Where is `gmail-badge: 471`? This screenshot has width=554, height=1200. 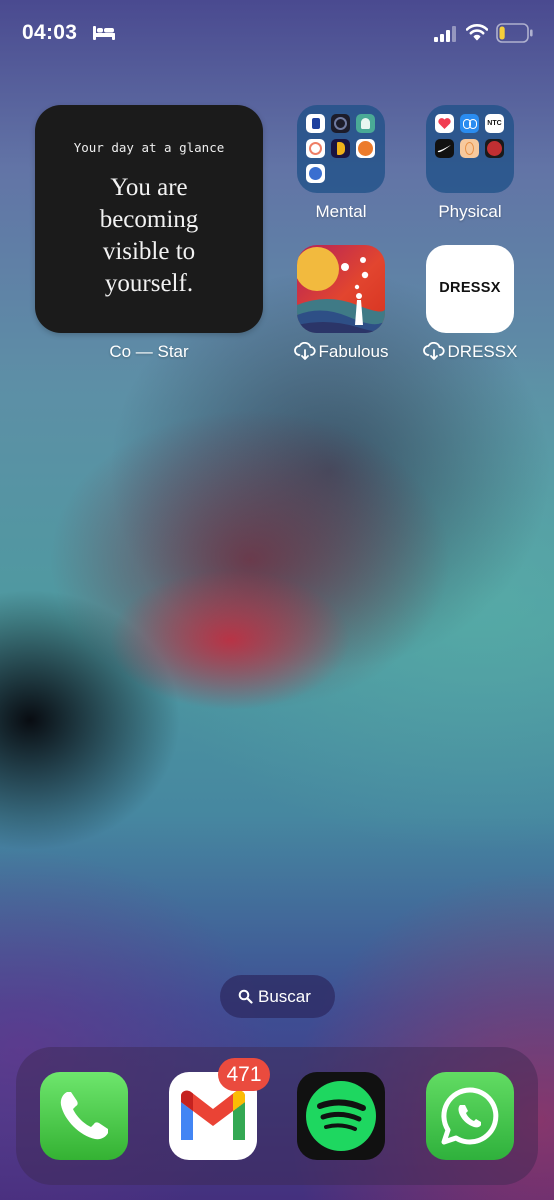 gmail-badge: 471 is located at coordinates (244, 1074).